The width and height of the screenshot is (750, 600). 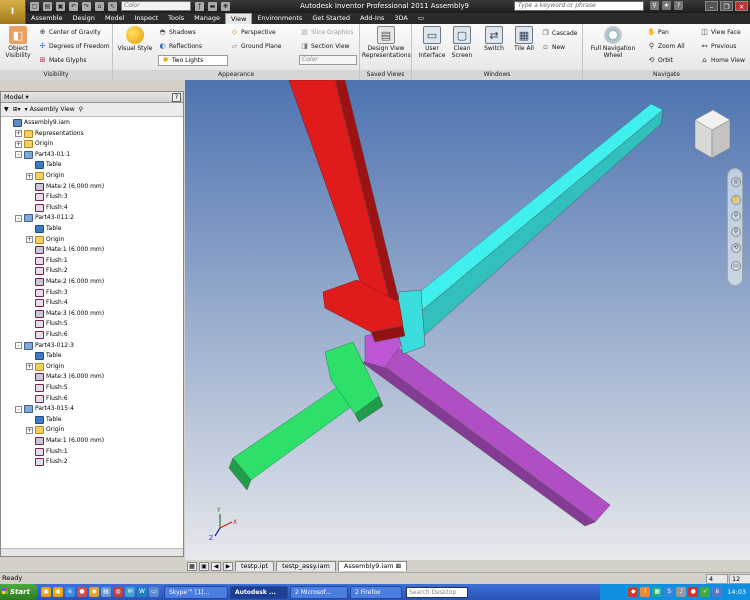 I want to click on tree-row: - Part43-01:1, so click(x=42, y=155).